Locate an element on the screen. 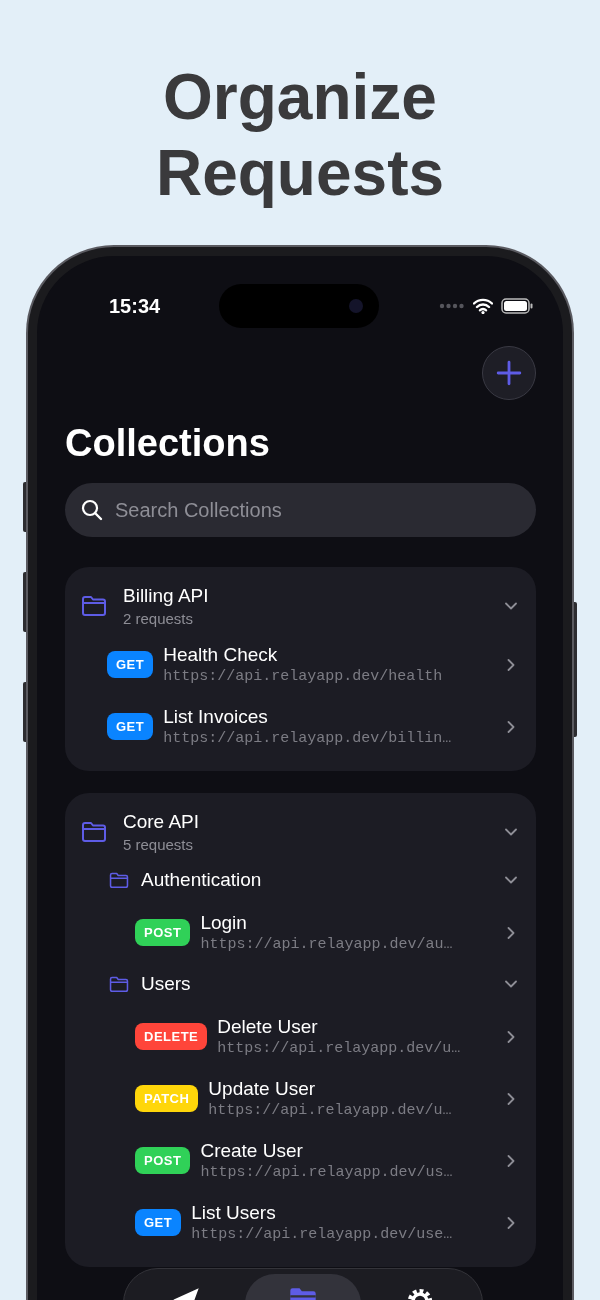 This screenshot has height=1300, width=600. request-name: Health Check is located at coordinates (221, 655).